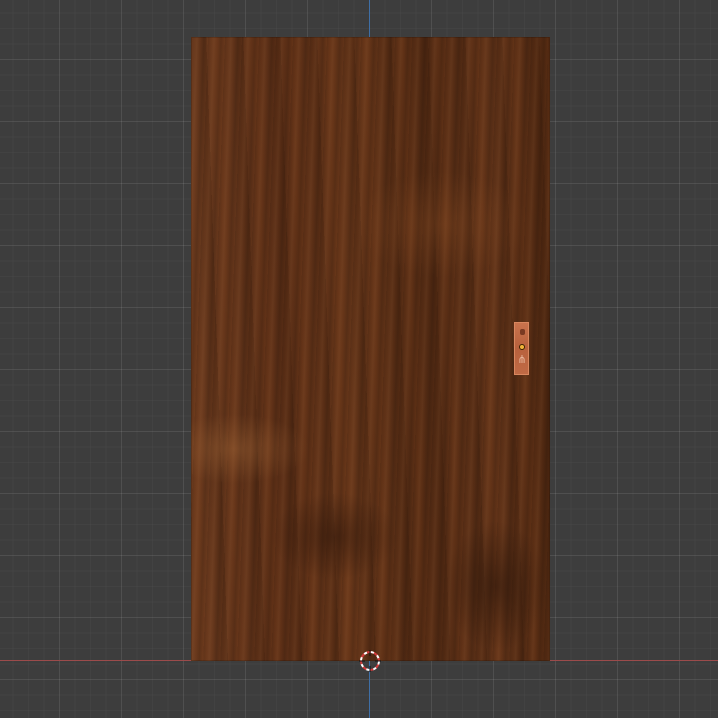 This screenshot has height=718, width=718. What do you see at coordinates (522, 360) in the screenshot?
I see `handle-detail-icon: ⋔` at bounding box center [522, 360].